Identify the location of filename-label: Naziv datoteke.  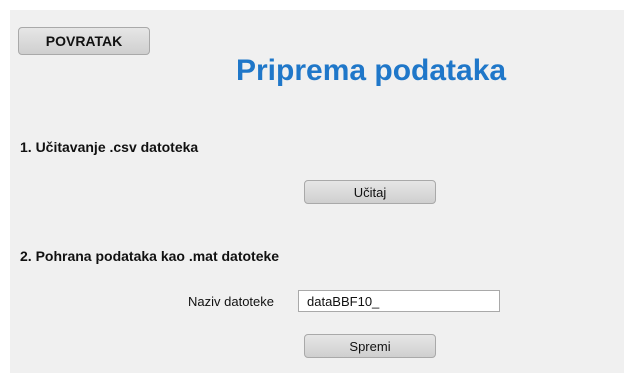
(231, 301).